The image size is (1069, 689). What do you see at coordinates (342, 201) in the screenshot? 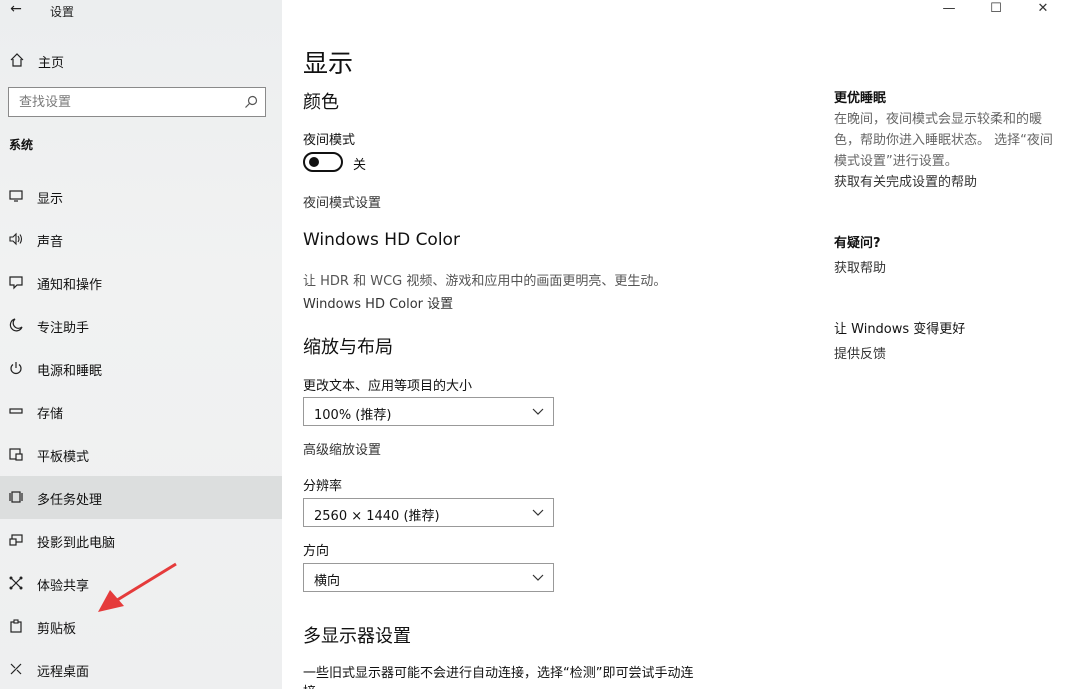
I see `night-mode-settings-link: 夜间模式设置` at bounding box center [342, 201].